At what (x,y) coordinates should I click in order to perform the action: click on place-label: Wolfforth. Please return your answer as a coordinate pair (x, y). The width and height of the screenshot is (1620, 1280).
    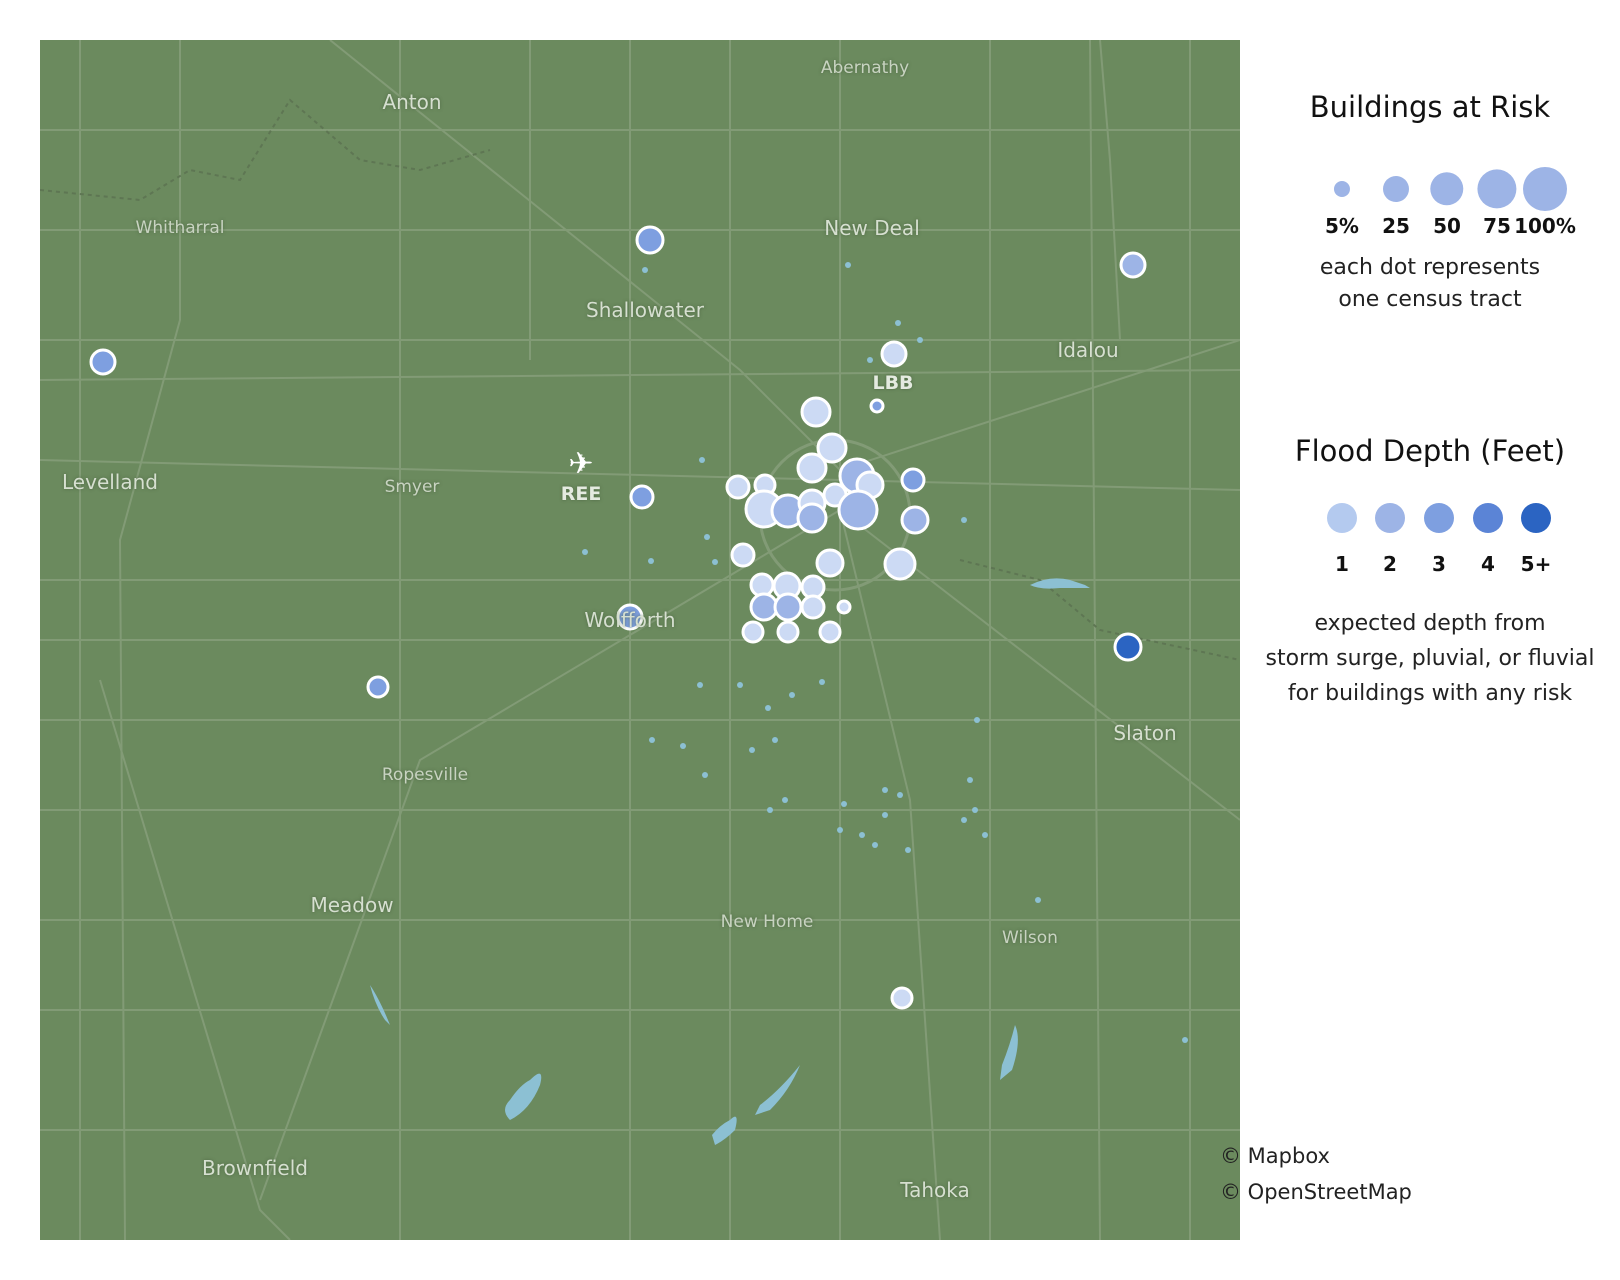
    Looking at the image, I should click on (630, 620).